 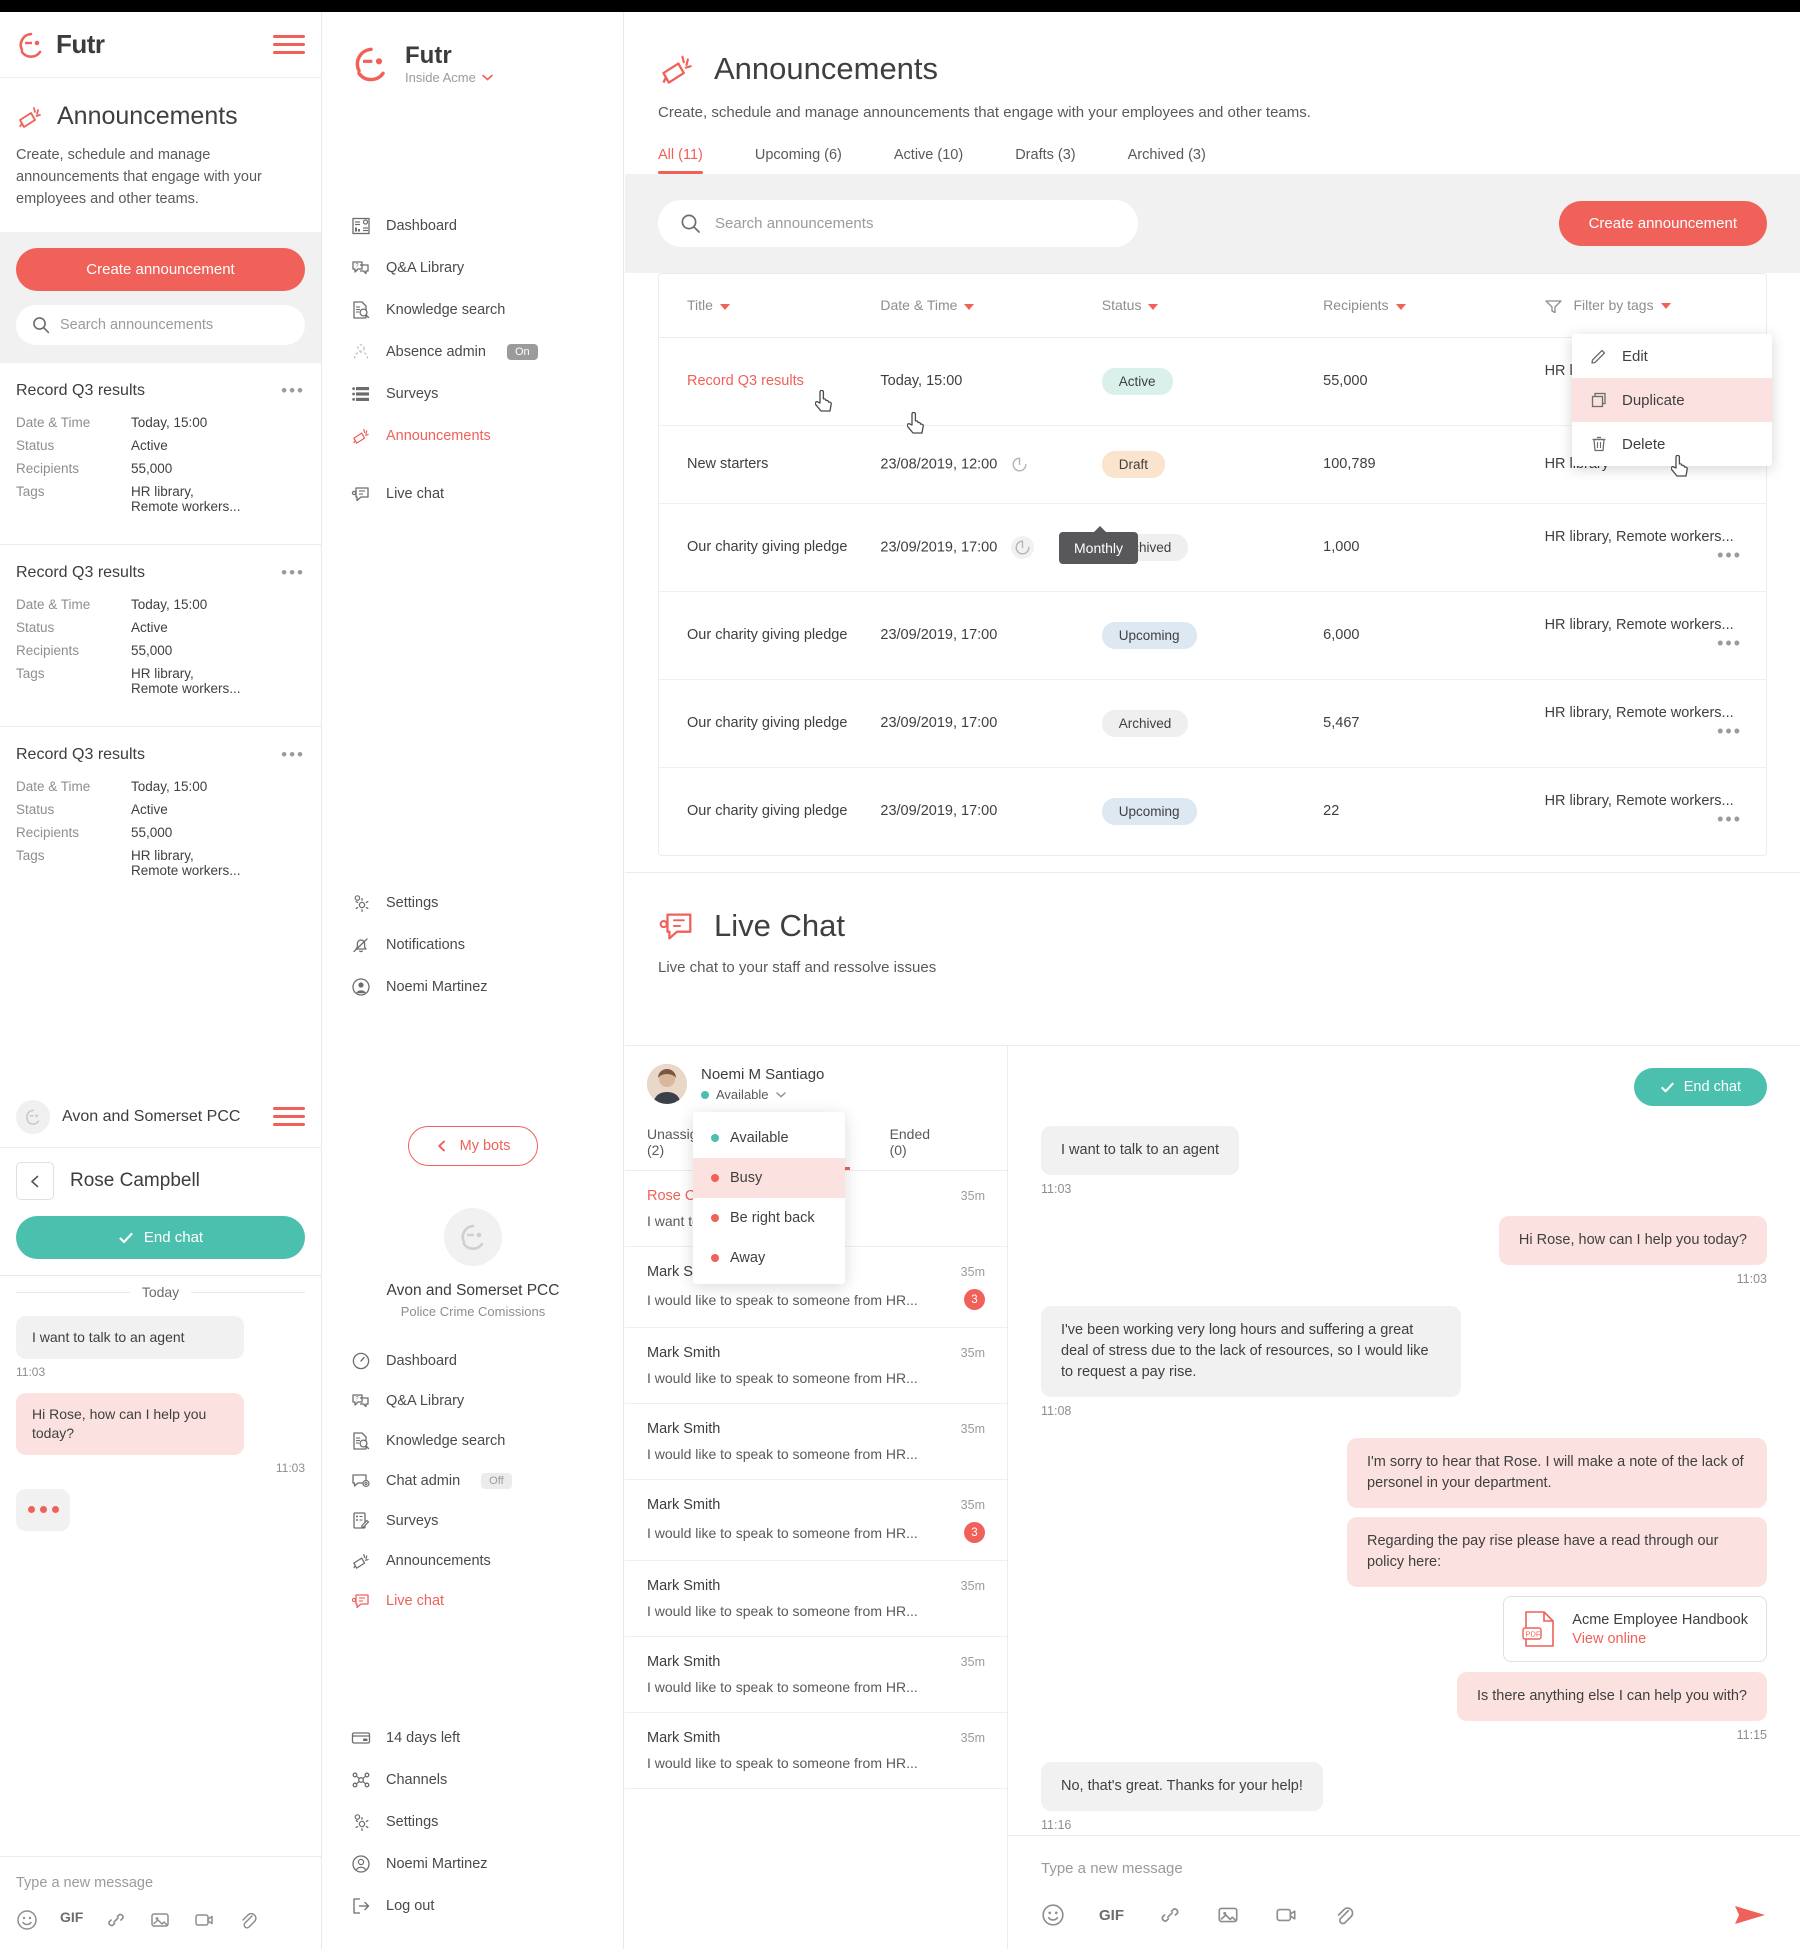 I want to click on tab-upcoming: Upcoming (6), so click(x=798, y=160).